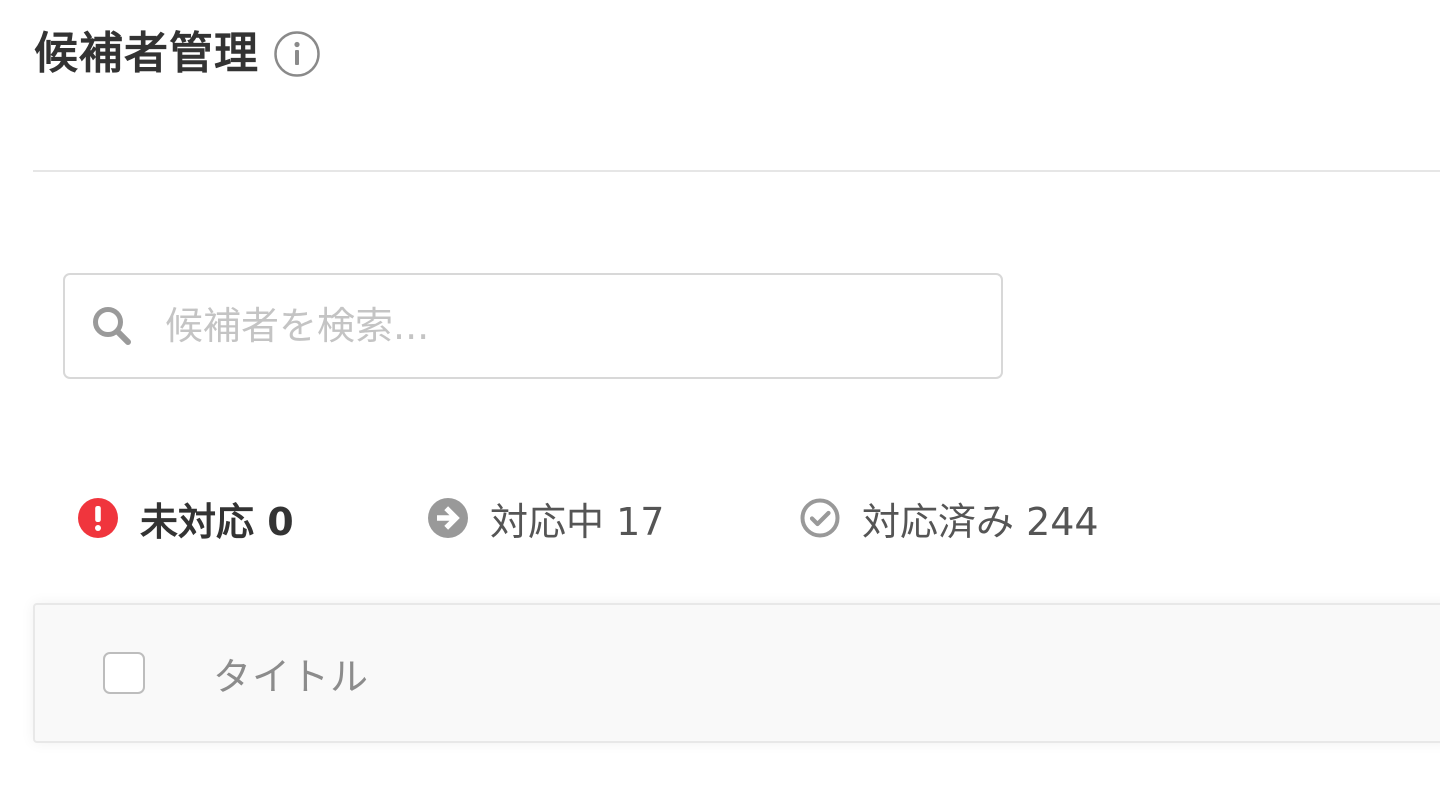 The height and width of the screenshot is (800, 1440). Describe the element at coordinates (736, 171) in the screenshot. I see `header-divider` at that location.